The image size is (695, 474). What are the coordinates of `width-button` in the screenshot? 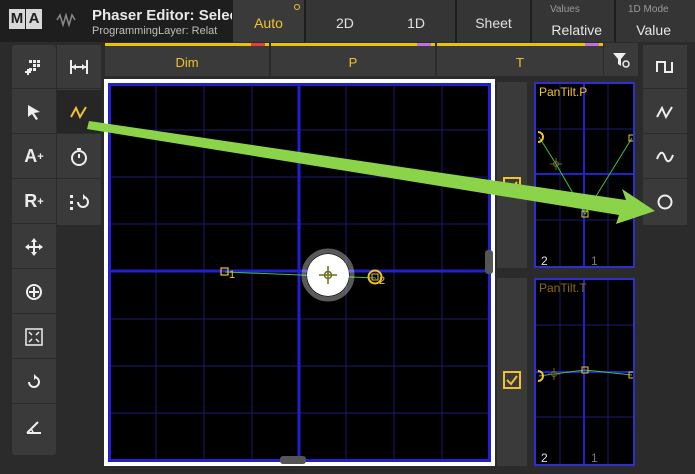 It's located at (79, 67).